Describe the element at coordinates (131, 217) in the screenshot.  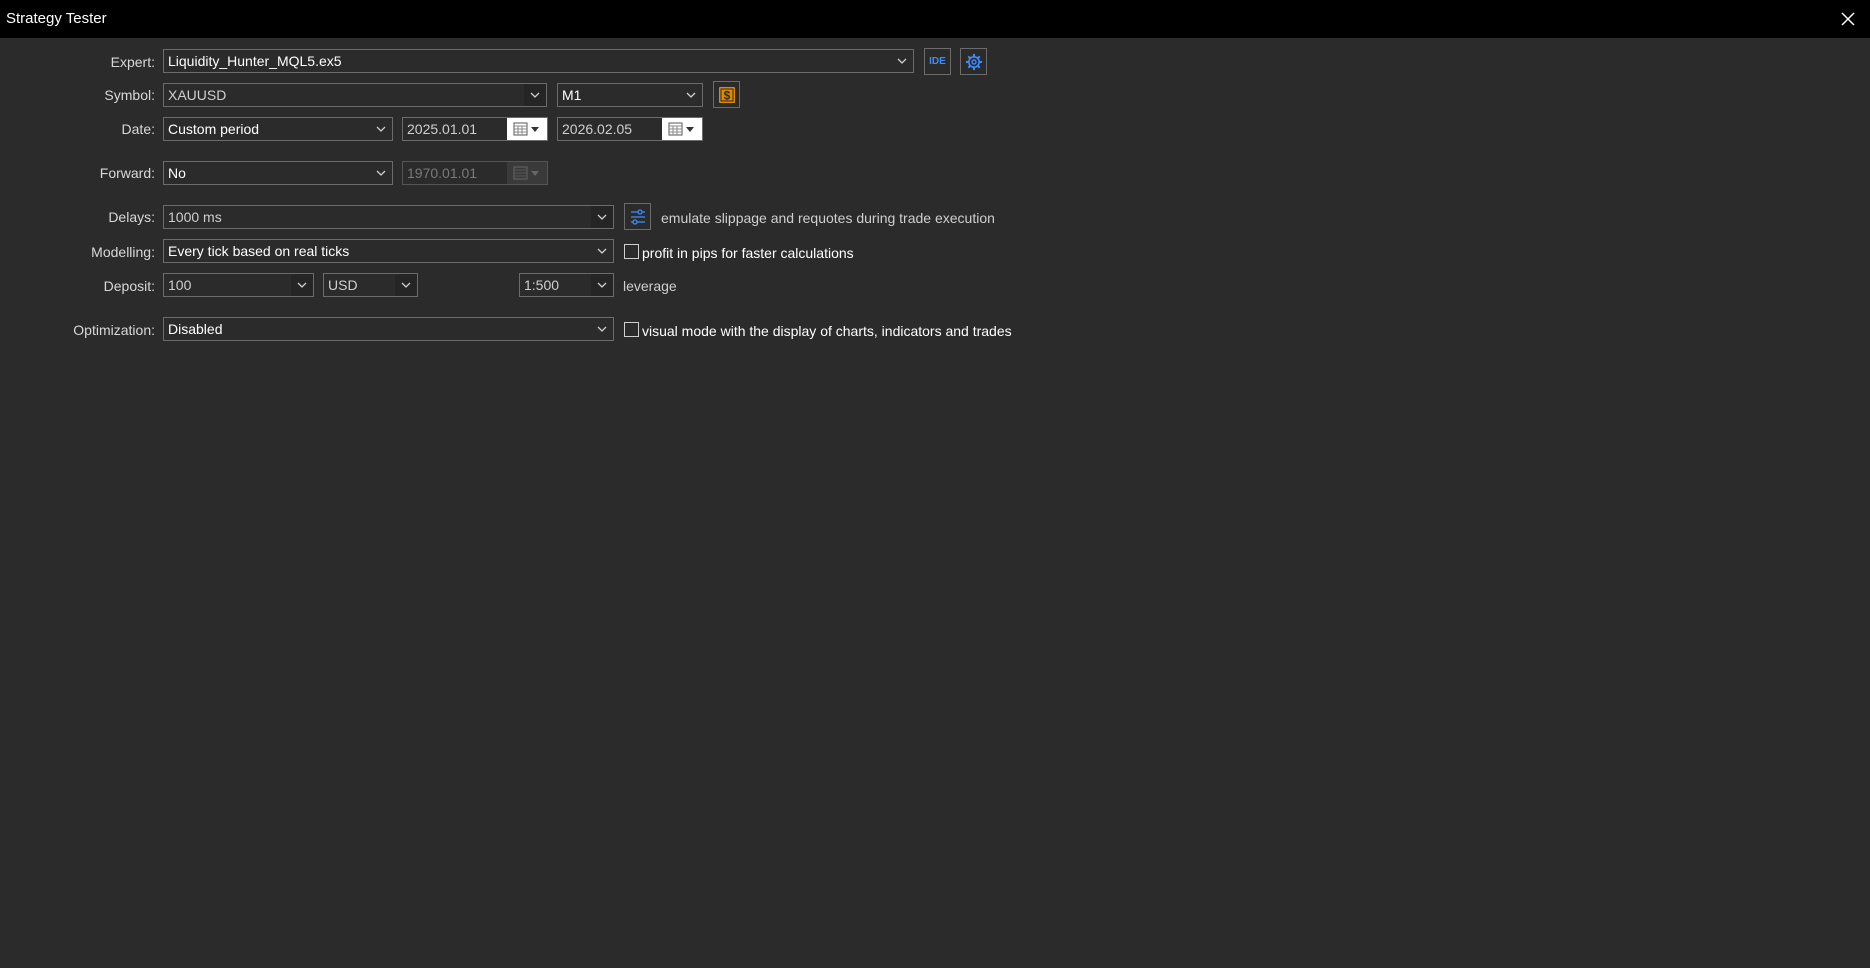
I see `delays-label: Delays:` at that location.